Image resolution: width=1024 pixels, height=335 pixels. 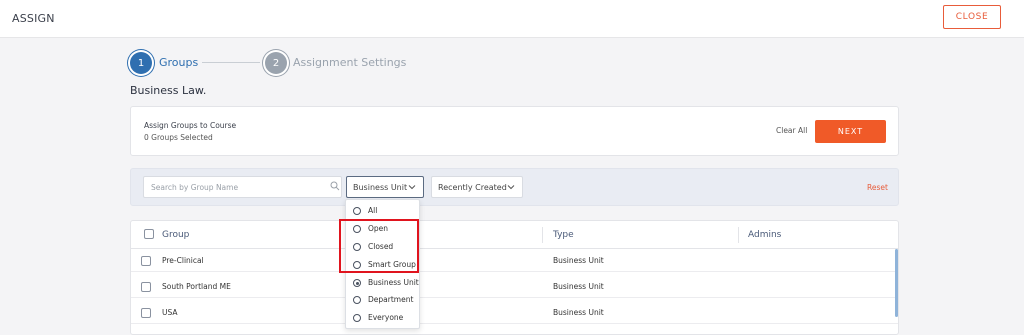 I want to click on menu-option-smart-group: Smart Group, so click(x=383, y=265).